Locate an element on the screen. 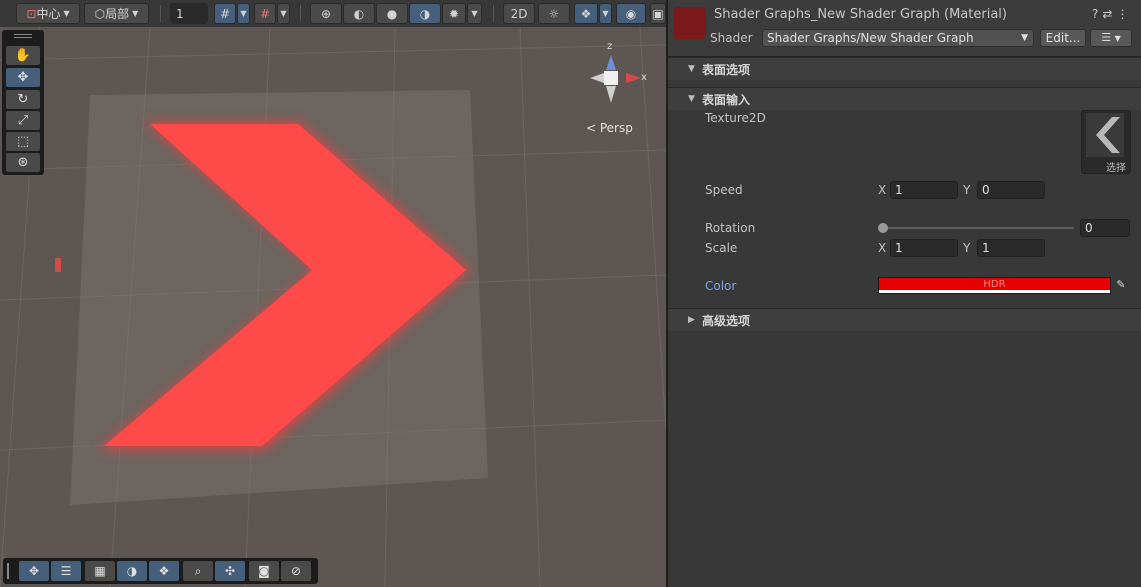  color-alpha-bar is located at coordinates (994, 291).